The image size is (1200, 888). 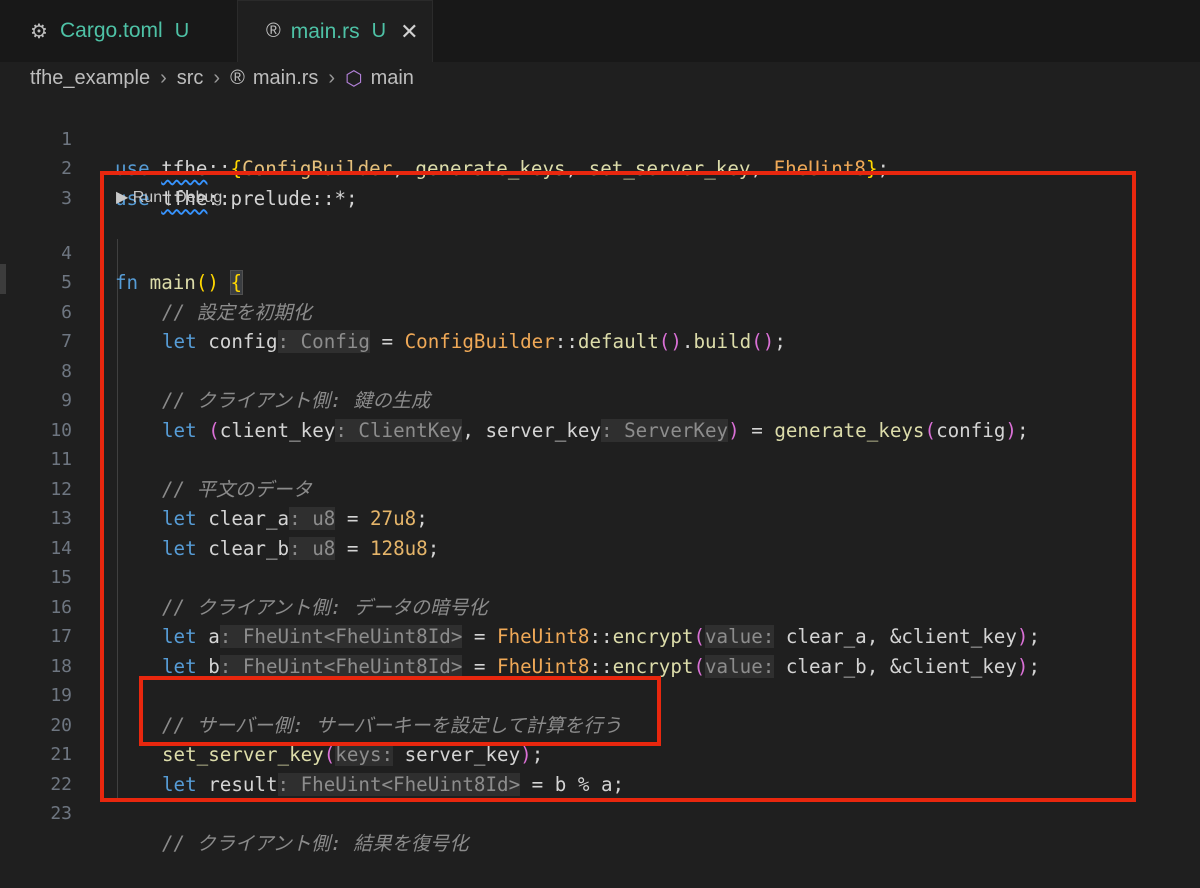 What do you see at coordinates (600, 694) in the screenshot?
I see `code-line: 19 // サーバー側: サーバーキーを設定して計算を行う` at bounding box center [600, 694].